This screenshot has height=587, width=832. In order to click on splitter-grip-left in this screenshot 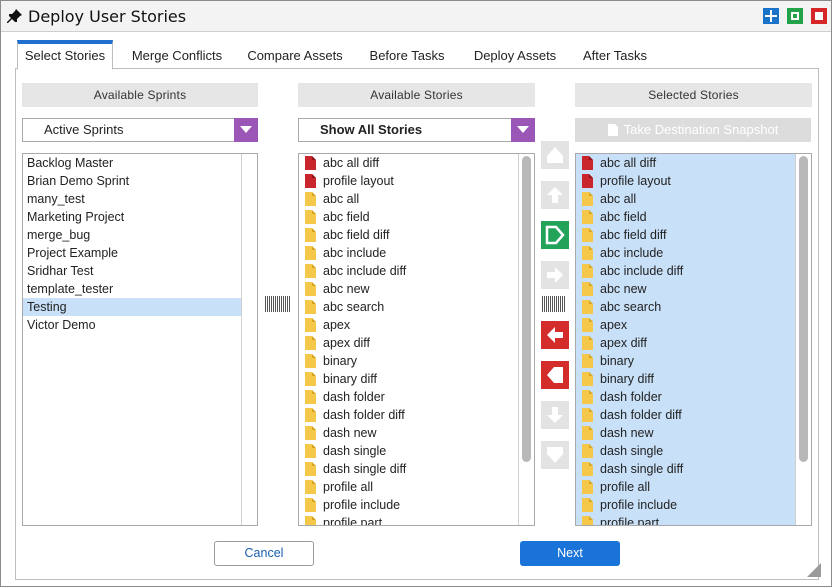, I will do `click(277, 304)`.